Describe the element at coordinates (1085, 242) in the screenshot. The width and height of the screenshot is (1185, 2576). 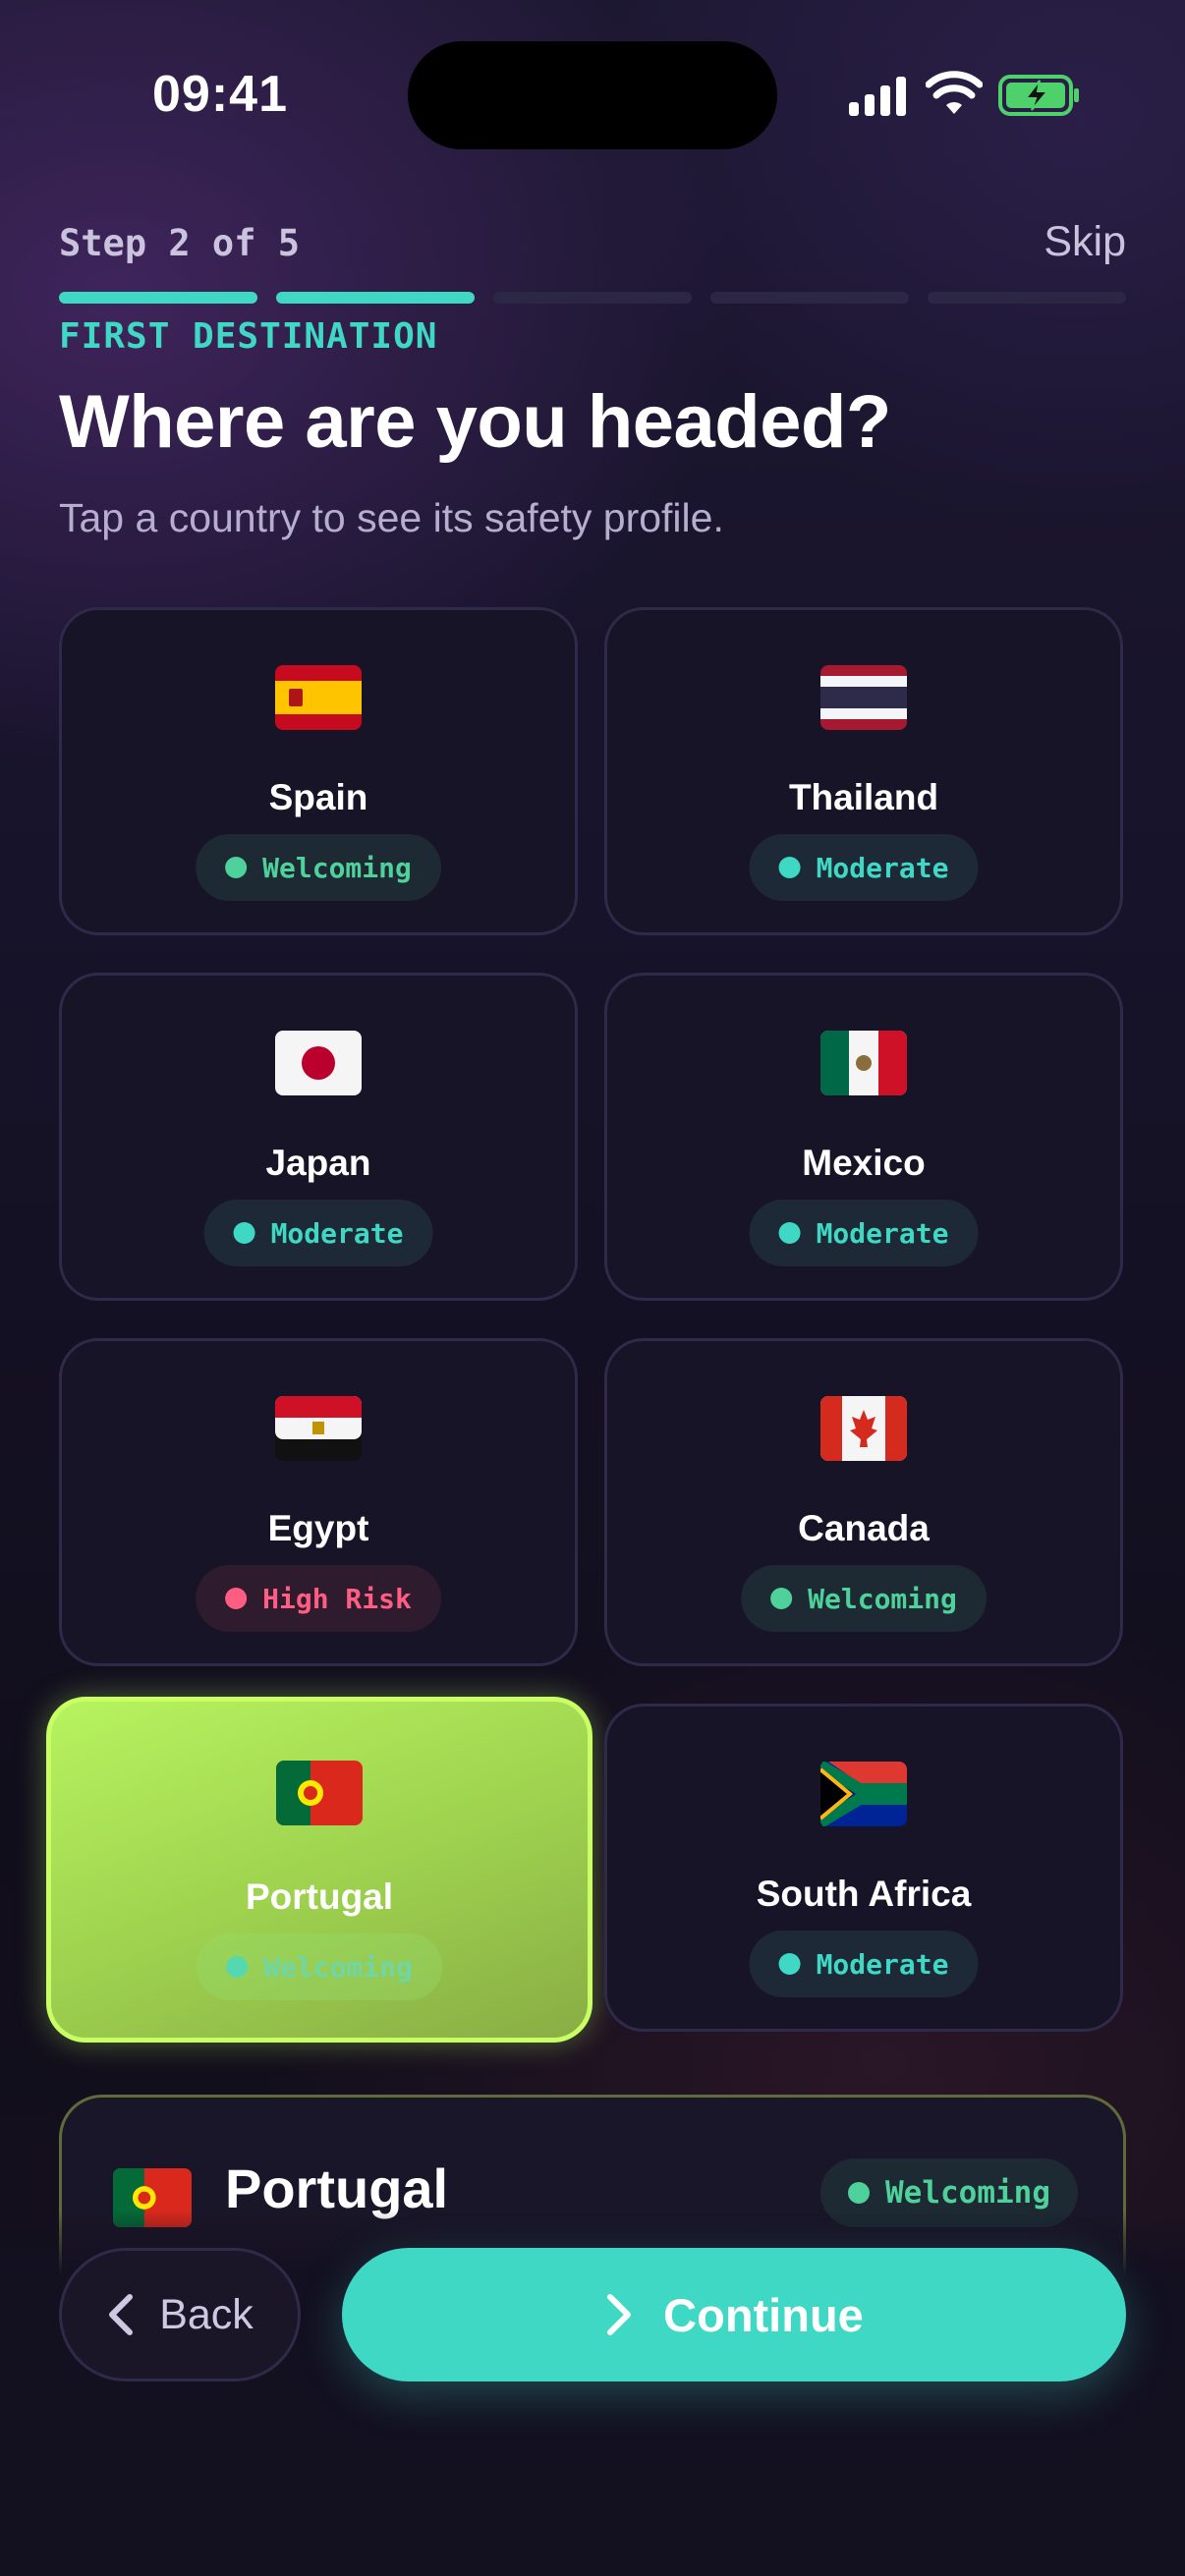
I see `skip-button: Skip` at that location.